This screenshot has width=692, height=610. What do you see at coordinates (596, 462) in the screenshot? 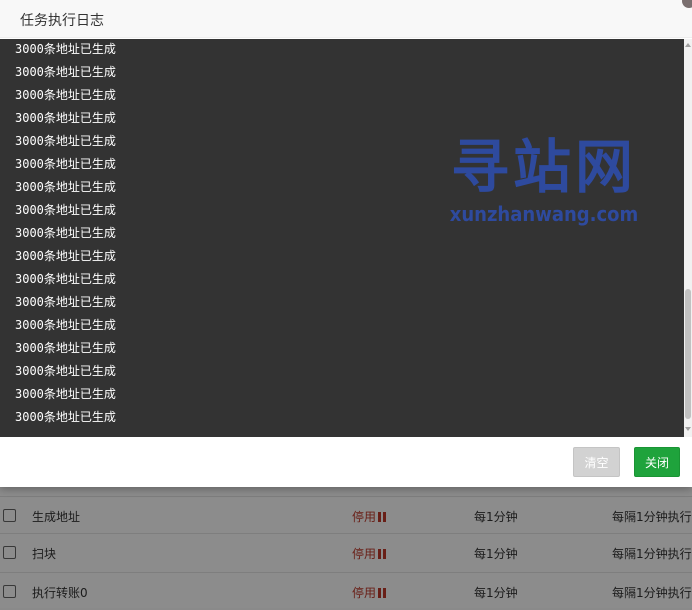
I see `clear-button: 清空` at bounding box center [596, 462].